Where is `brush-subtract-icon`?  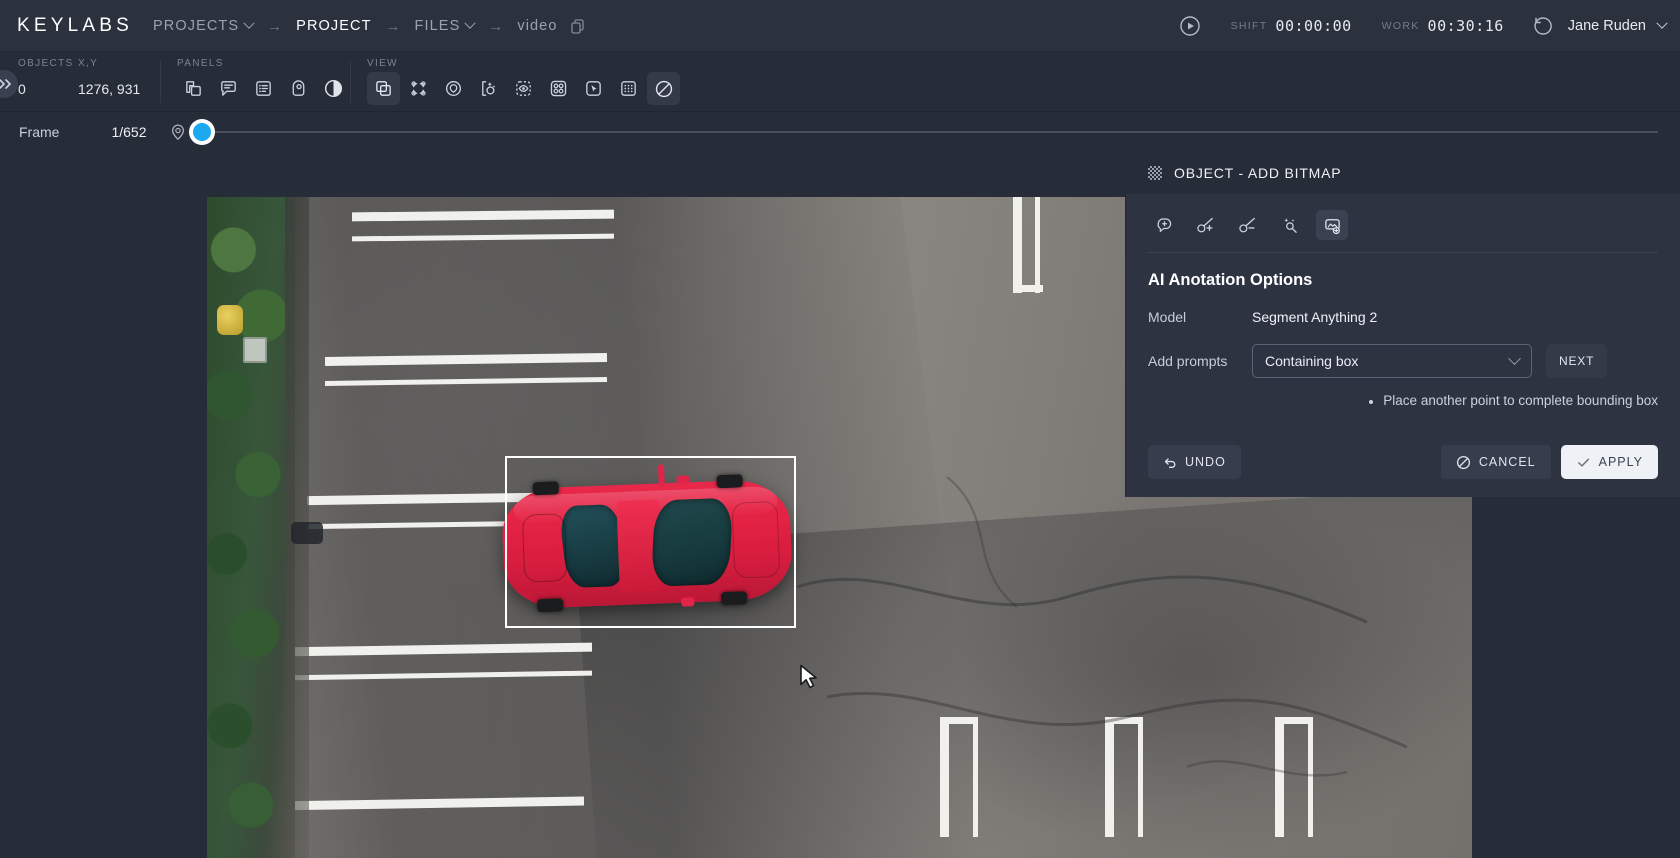 brush-subtract-icon is located at coordinates (1248, 225).